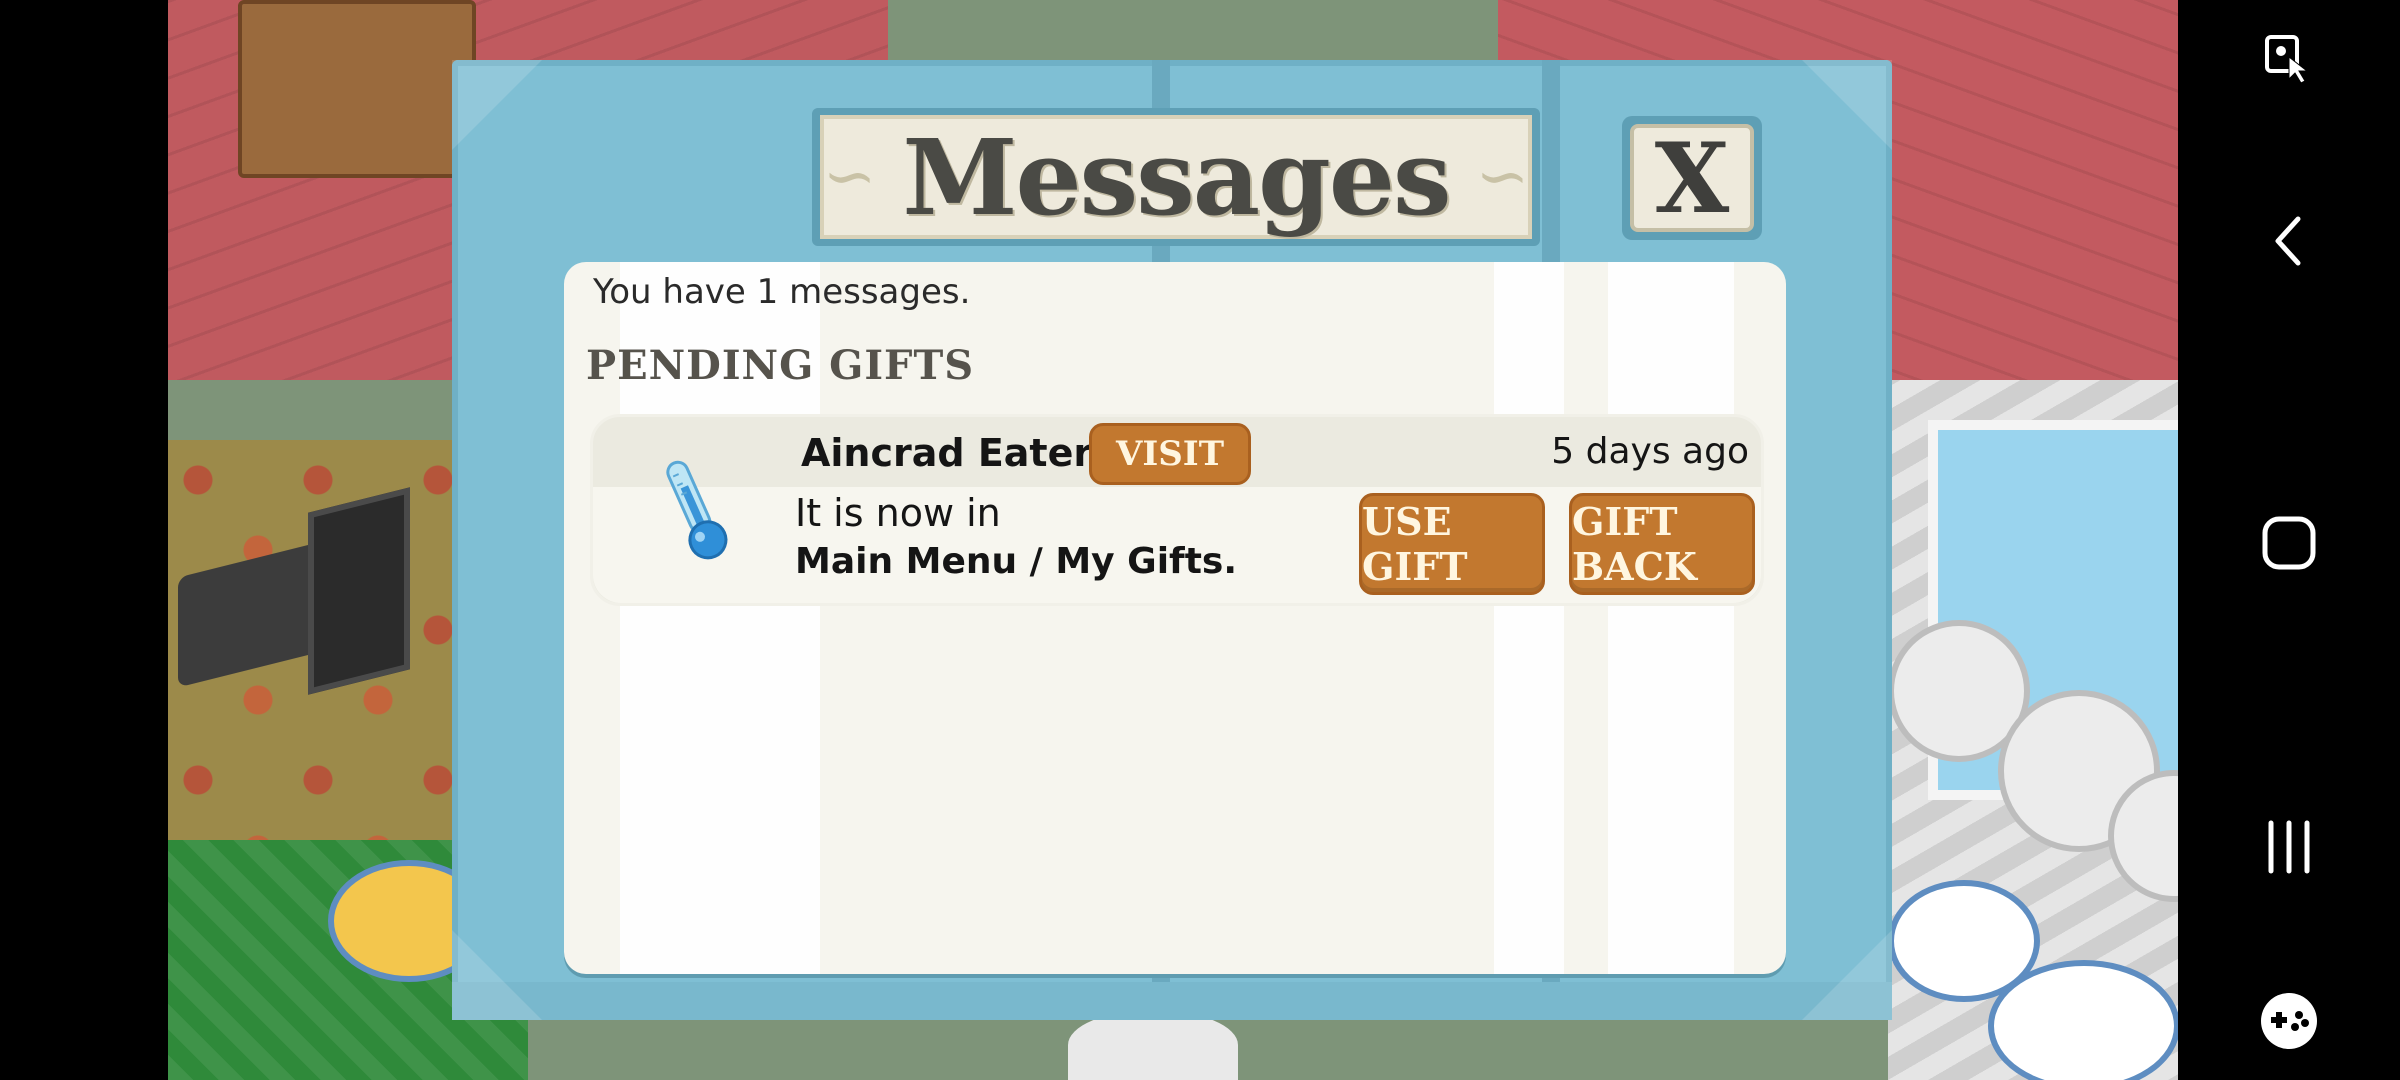 This screenshot has width=2400, height=1080. I want to click on message-count: You have 1 messages., so click(782, 292).